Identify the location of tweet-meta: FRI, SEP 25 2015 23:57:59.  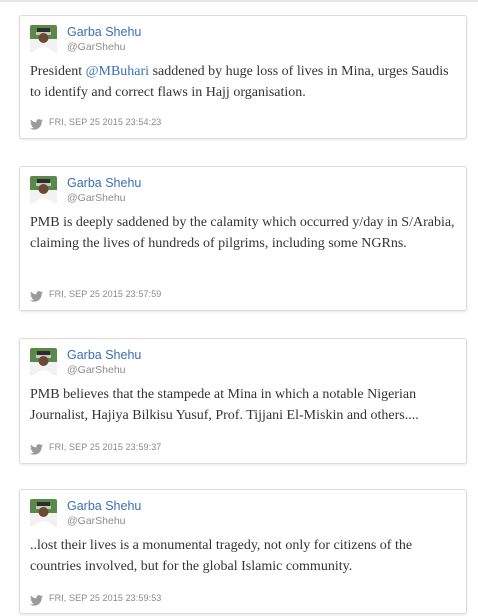
(95, 294).